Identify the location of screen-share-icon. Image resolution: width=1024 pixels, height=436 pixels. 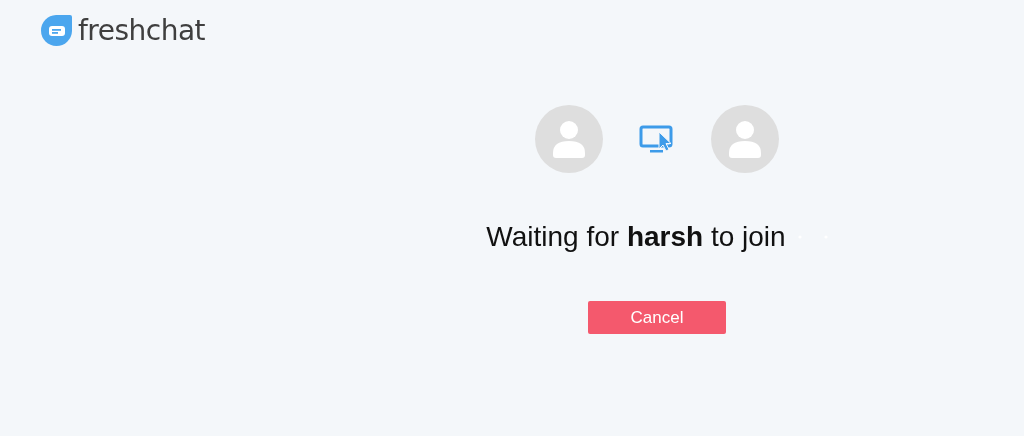
(657, 139).